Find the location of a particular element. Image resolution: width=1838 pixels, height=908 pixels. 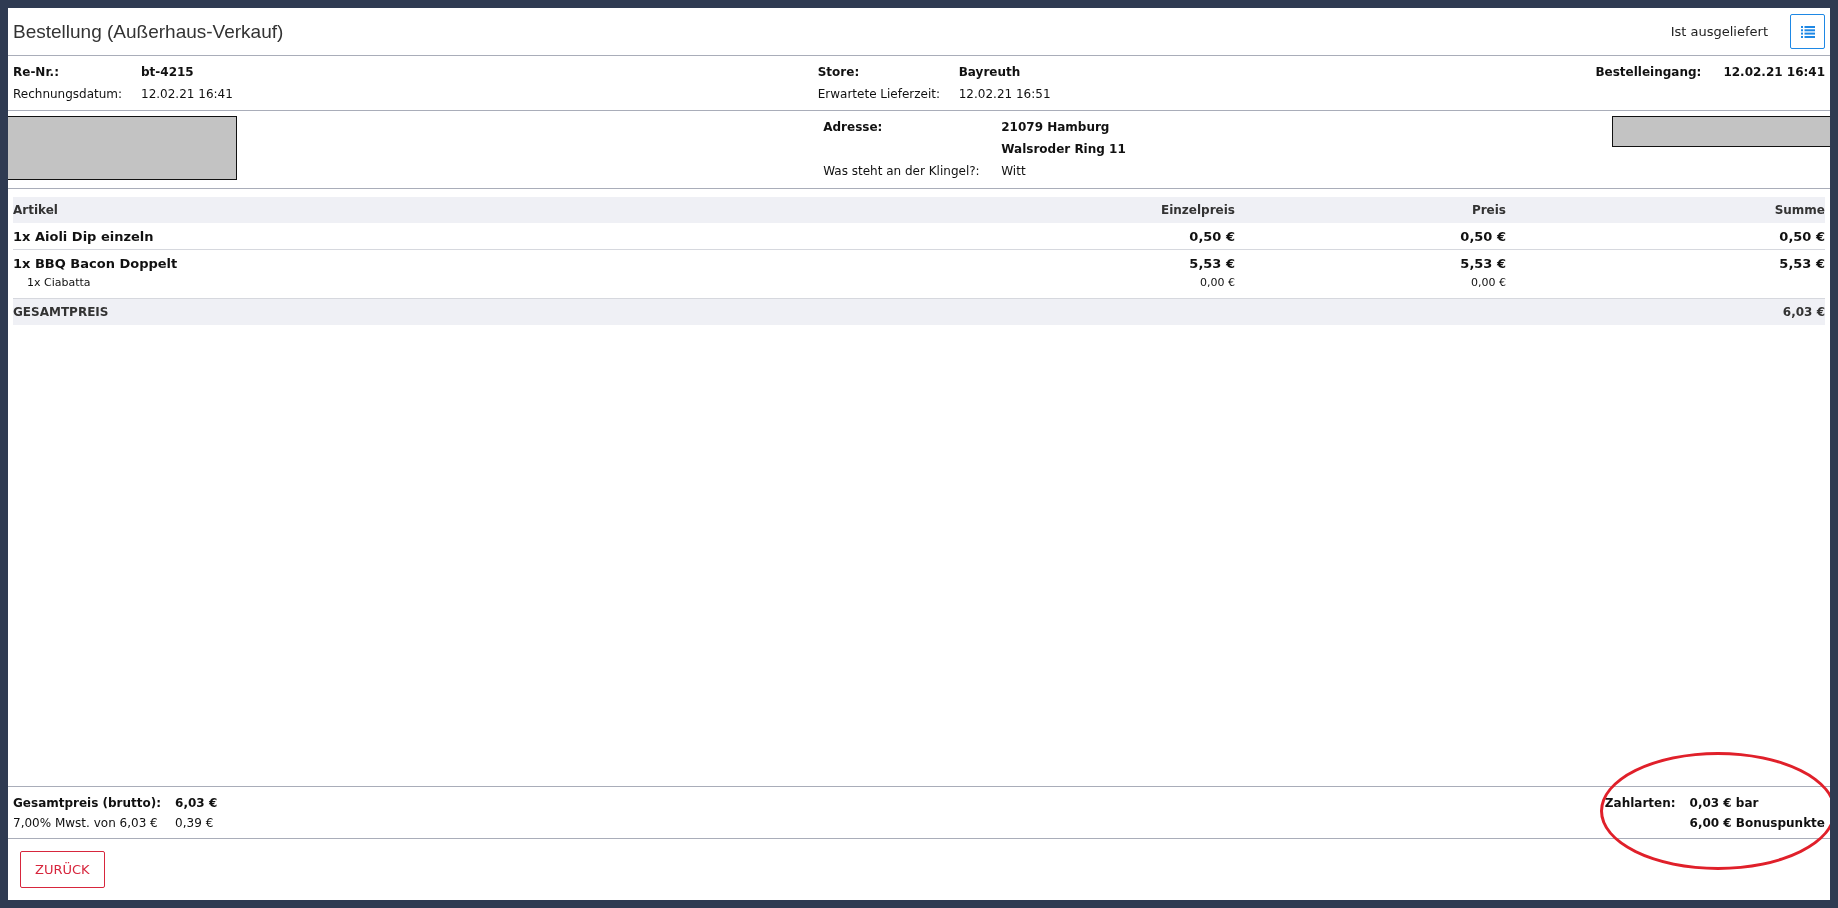

table-cell-text: 1x Aioli Dip einzeln is located at coordinates (84, 236).